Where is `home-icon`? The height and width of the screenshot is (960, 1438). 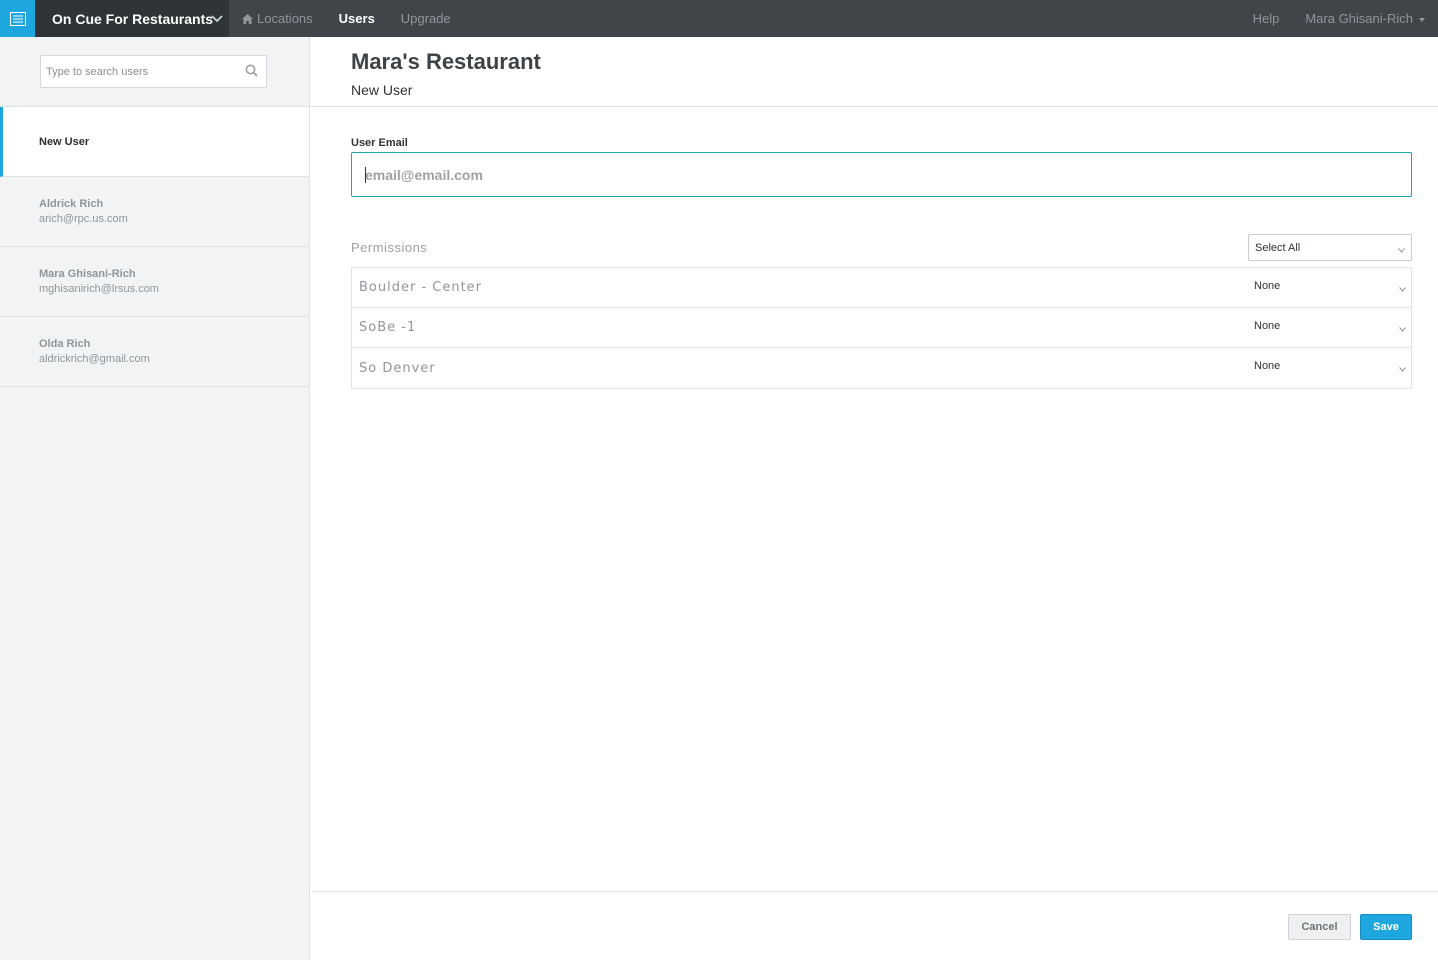
home-icon is located at coordinates (247, 18).